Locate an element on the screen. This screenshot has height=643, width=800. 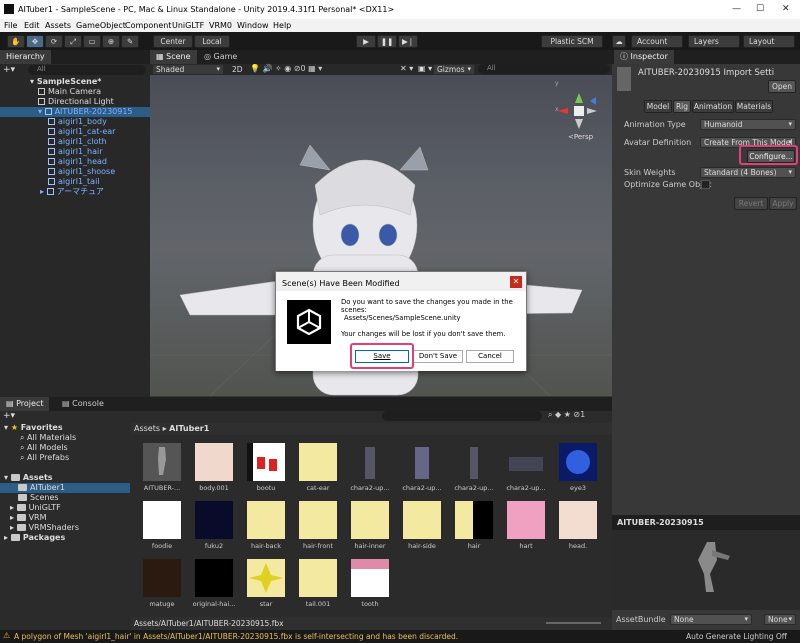
tab-project: ▤ Project is located at coordinates (25, 404).